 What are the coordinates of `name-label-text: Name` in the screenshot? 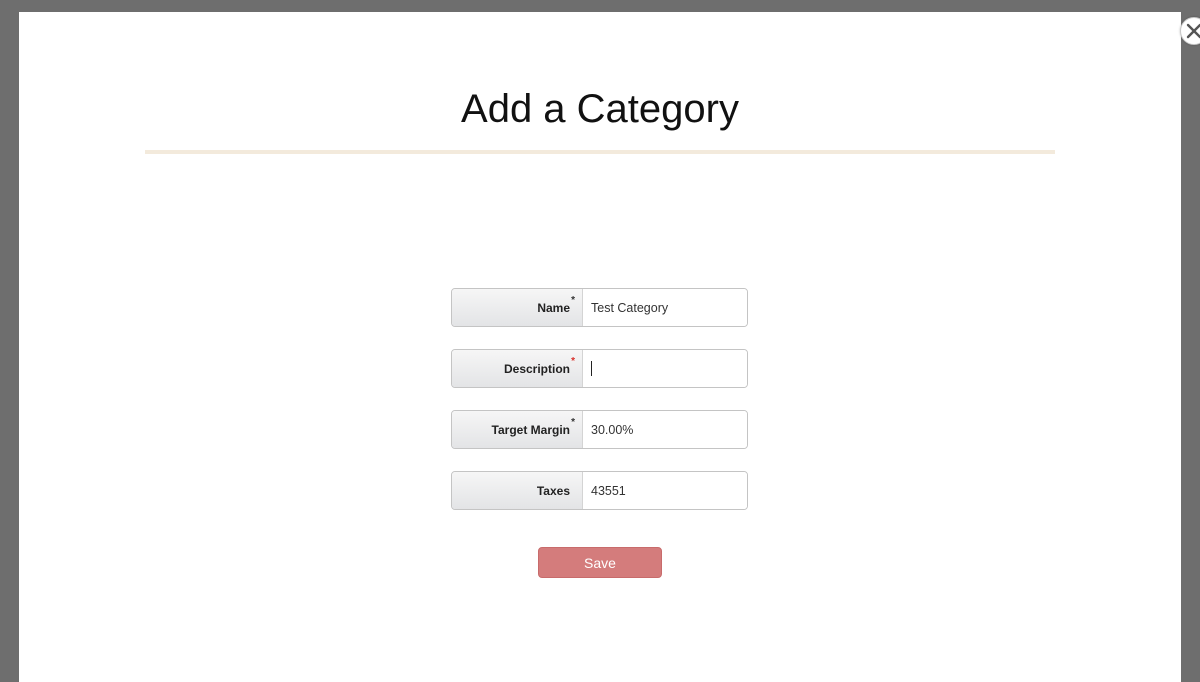 It's located at (553, 307).